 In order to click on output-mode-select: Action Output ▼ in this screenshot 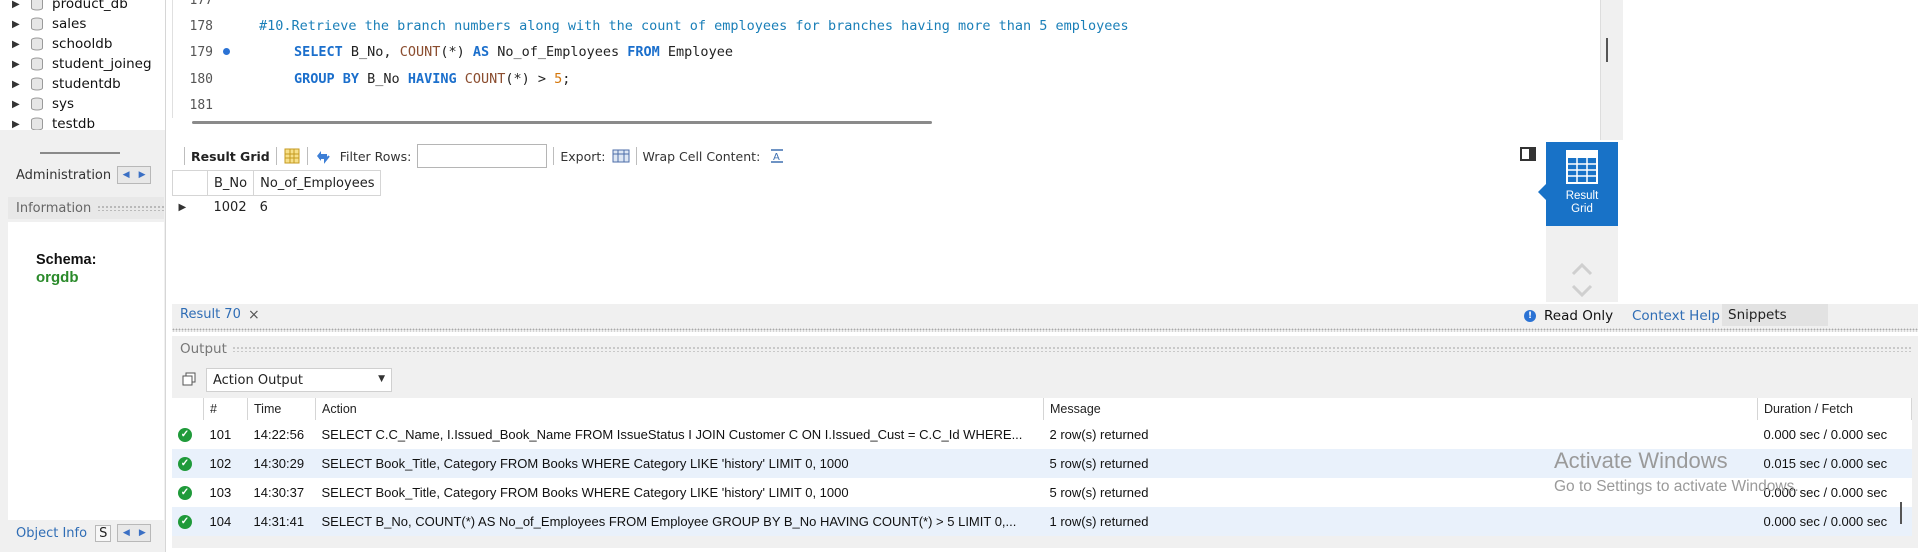, I will do `click(299, 380)`.